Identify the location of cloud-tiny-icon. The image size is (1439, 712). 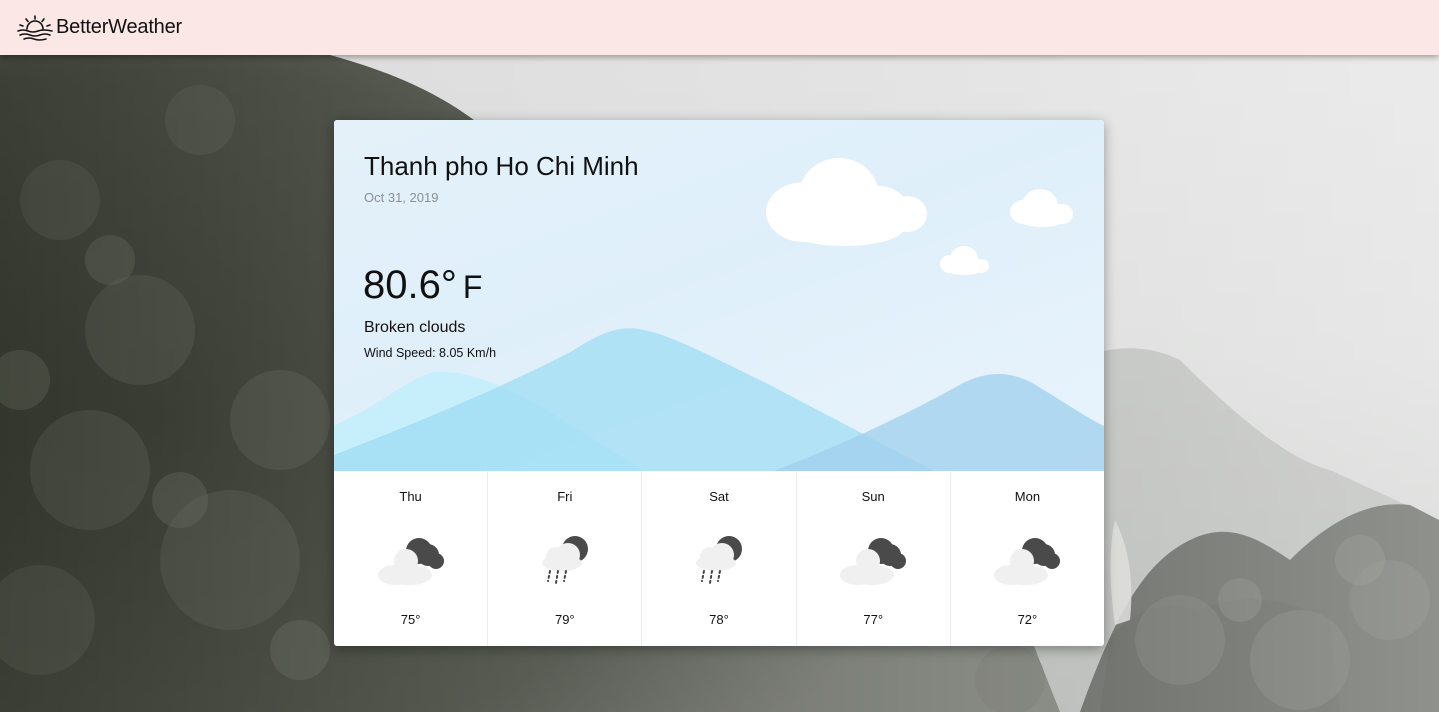
(964, 260).